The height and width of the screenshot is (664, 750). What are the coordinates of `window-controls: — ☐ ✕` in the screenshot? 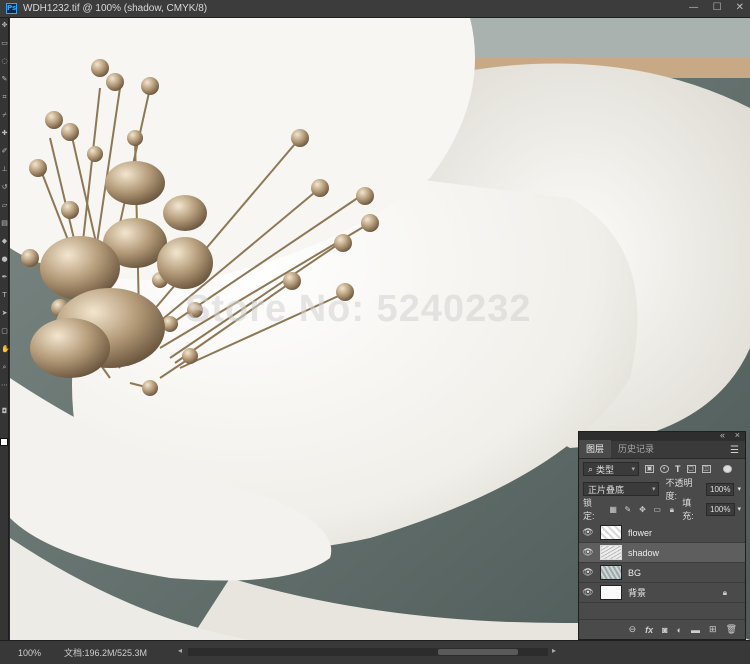 It's located at (716, 7).